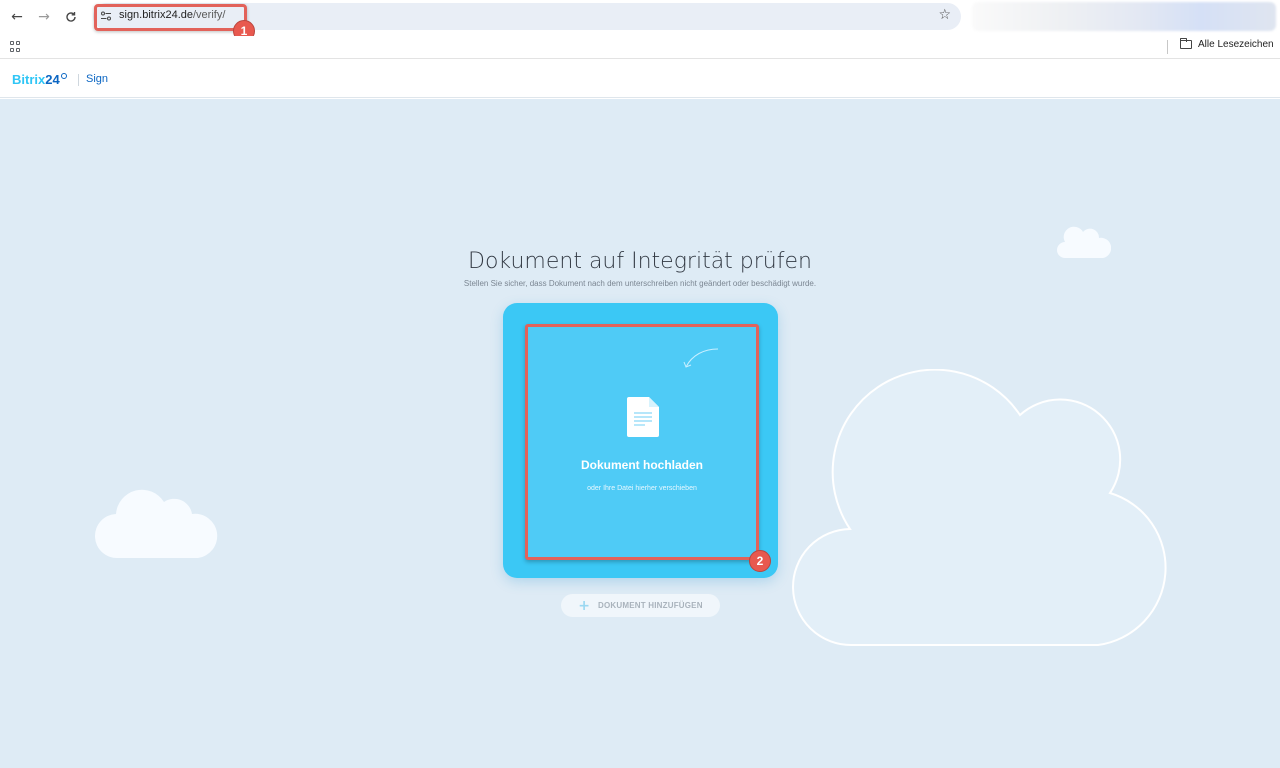  I want to click on logo-divider, so click(78, 80).